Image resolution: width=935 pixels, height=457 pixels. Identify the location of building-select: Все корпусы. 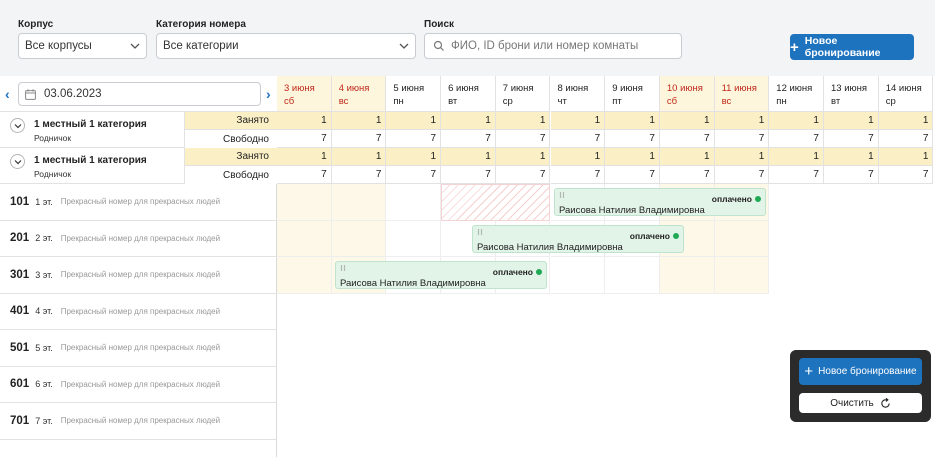
(82, 46).